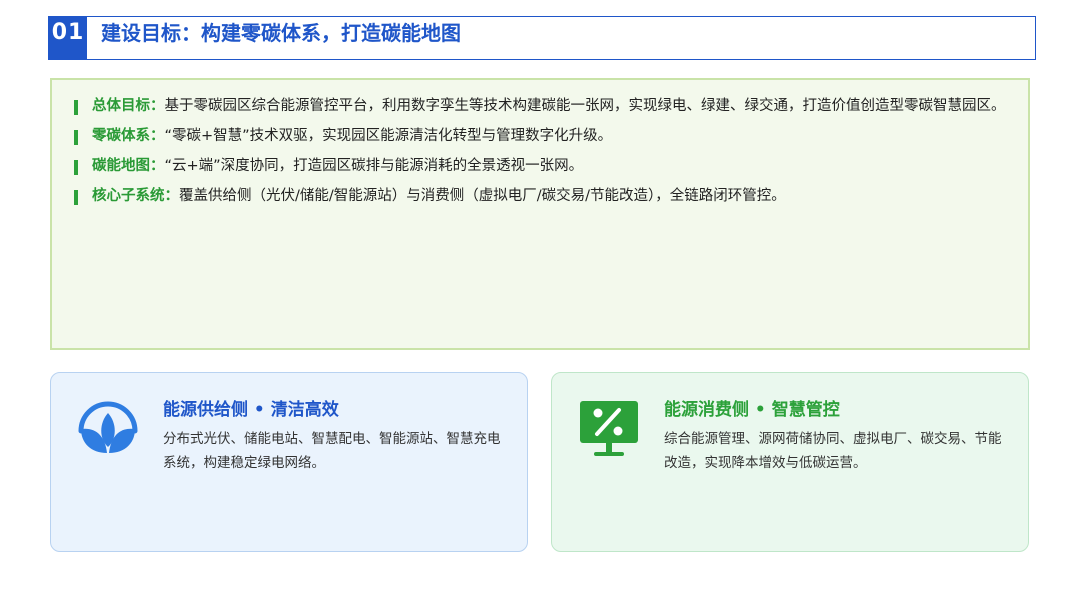 The width and height of the screenshot is (1080, 608). What do you see at coordinates (542, 38) in the screenshot?
I see `section-header: 01 建设目标：构建零碳体系，打造碳能地图` at bounding box center [542, 38].